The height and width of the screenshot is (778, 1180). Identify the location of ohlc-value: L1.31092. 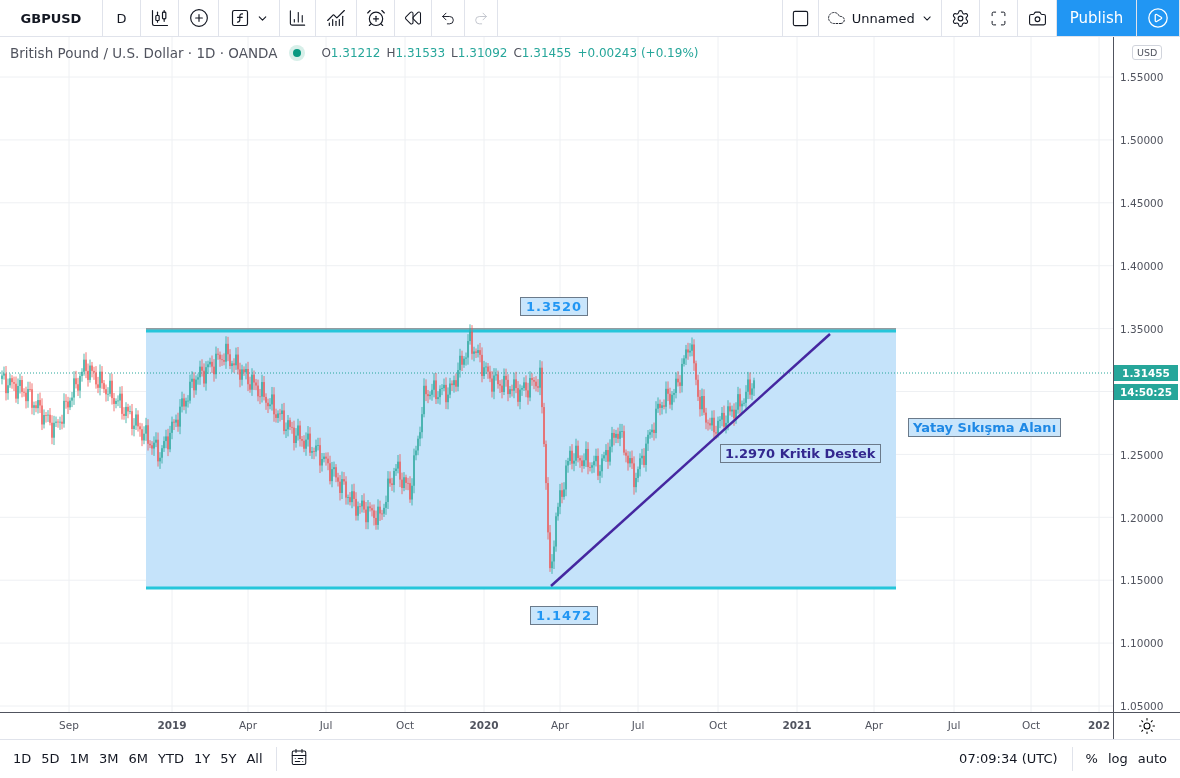
(479, 53).